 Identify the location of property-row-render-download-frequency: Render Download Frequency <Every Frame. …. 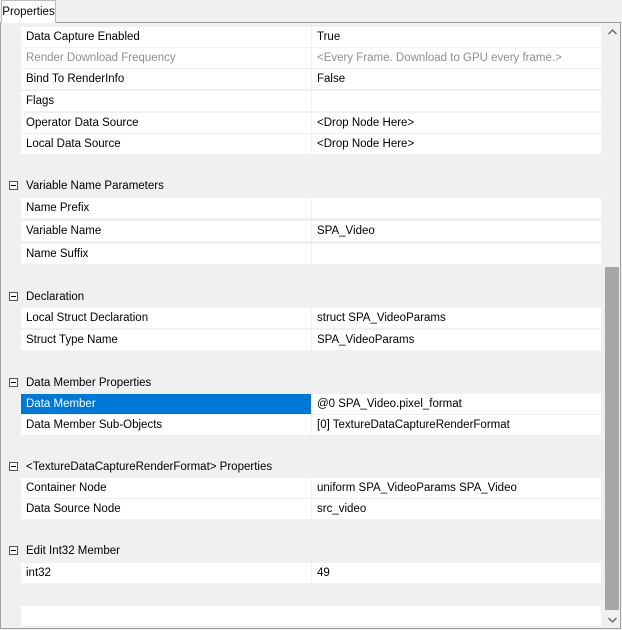
(301, 58).